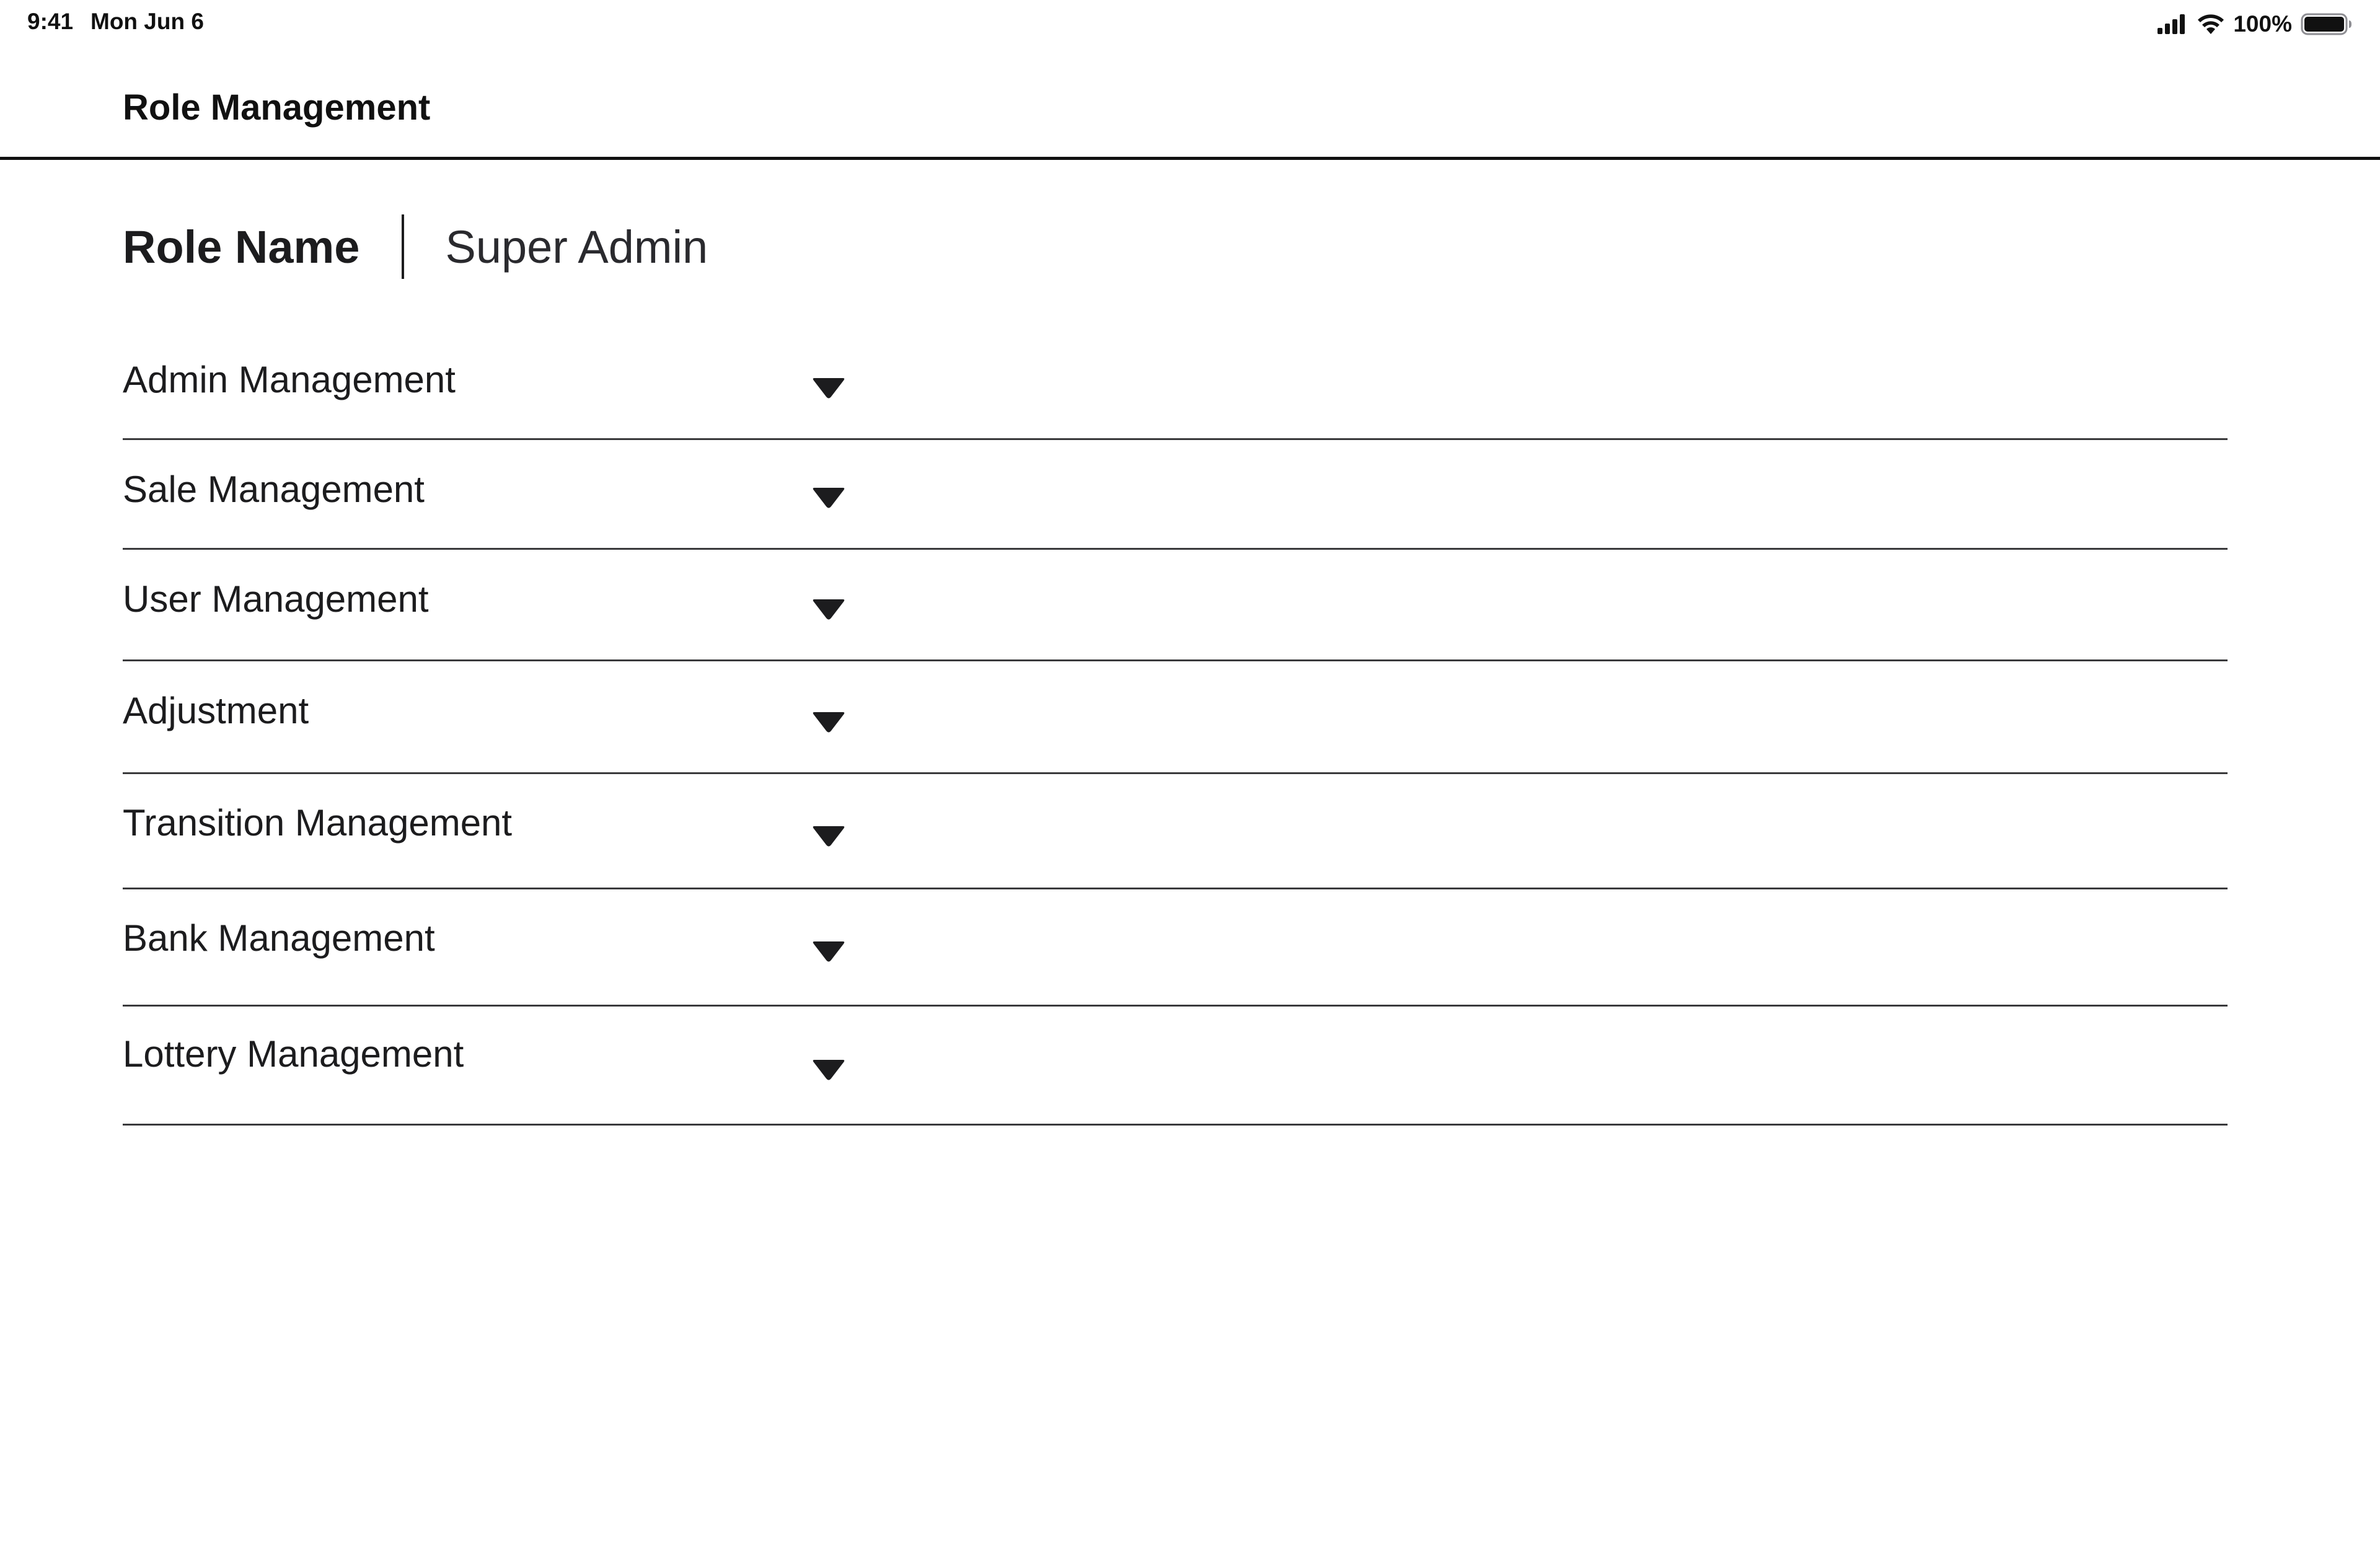 This screenshot has height=1547, width=2380. I want to click on status-time: 9:41, so click(50, 21).